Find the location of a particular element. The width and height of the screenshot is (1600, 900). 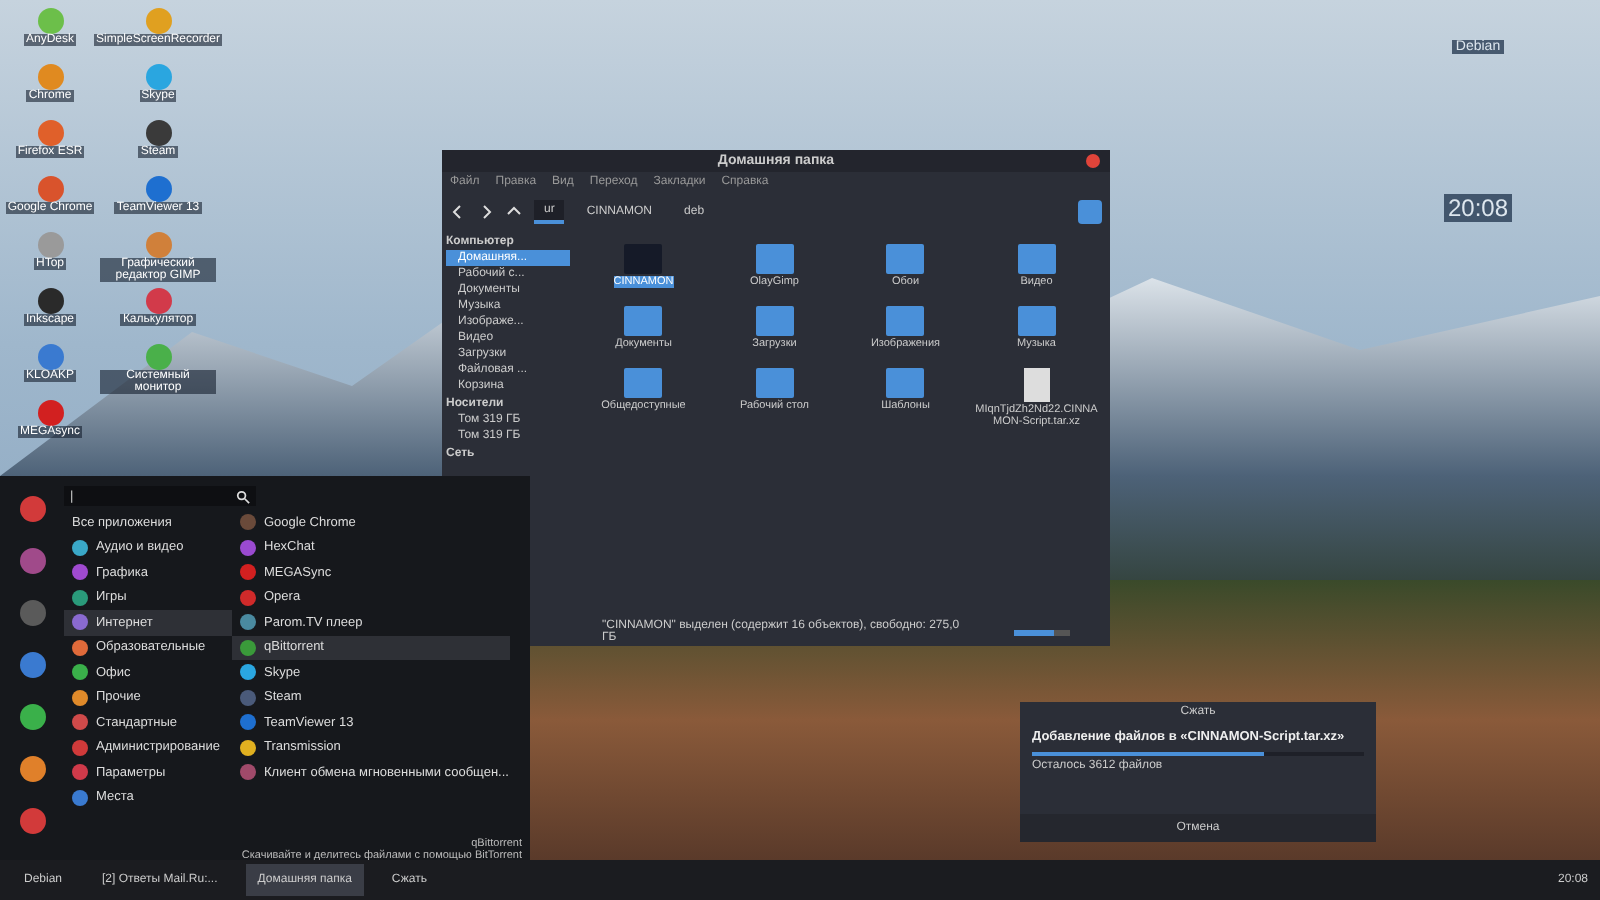

conky-clock: 20:08 is located at coordinates (1478, 208).